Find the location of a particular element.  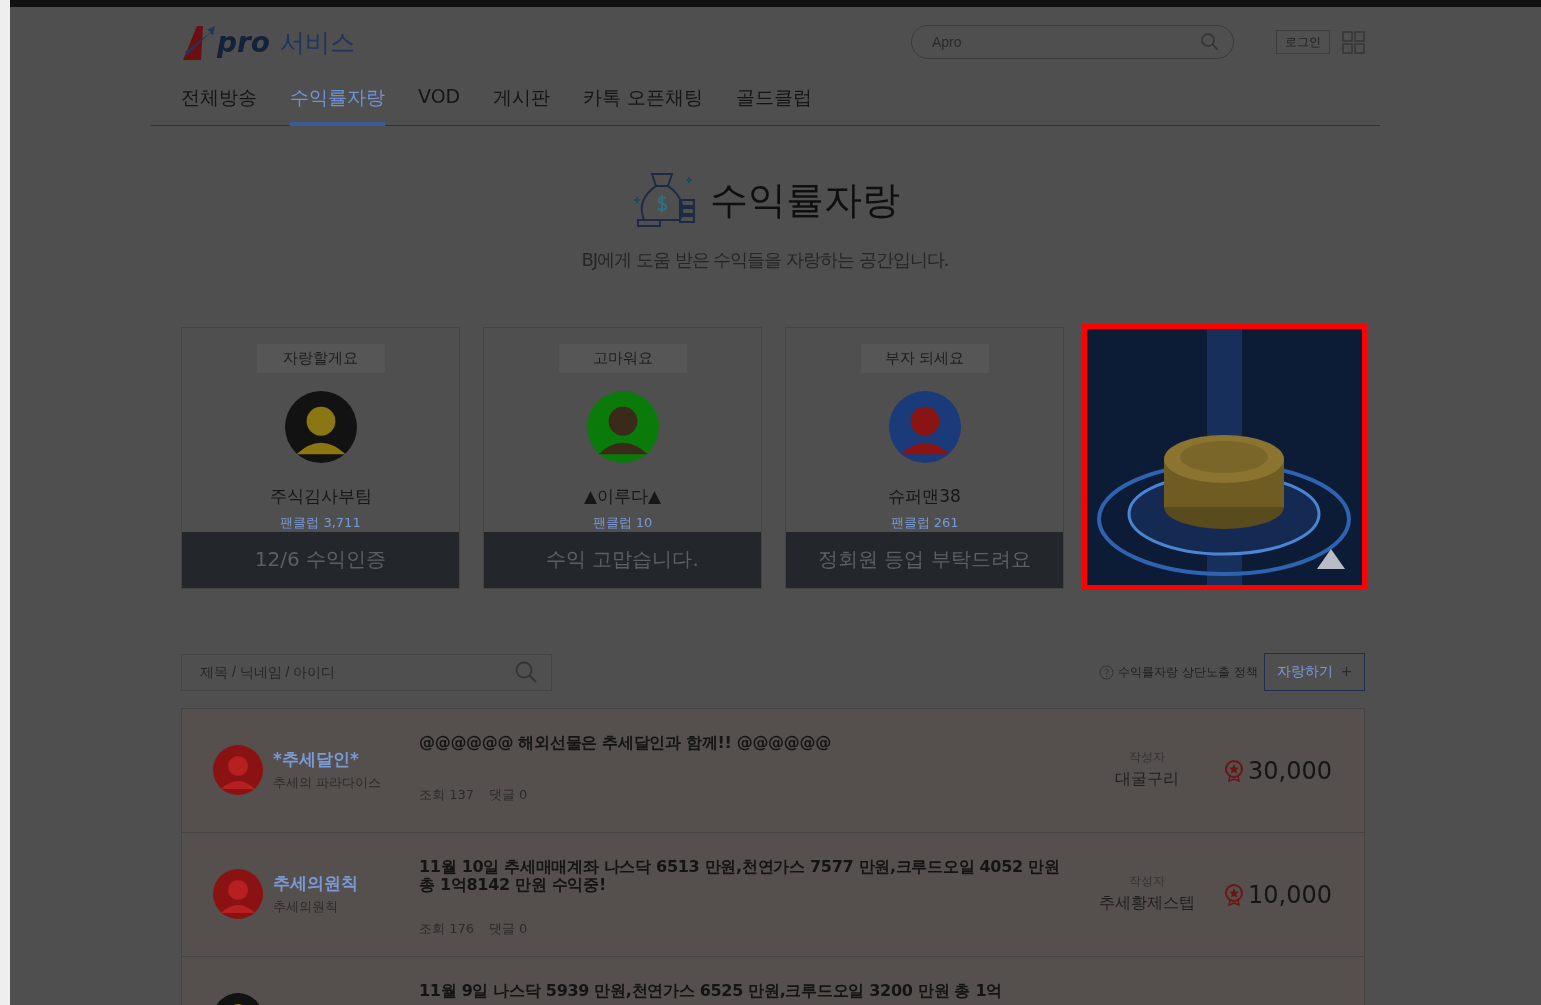

reward-amount: 10,000 is located at coordinates (1290, 895).